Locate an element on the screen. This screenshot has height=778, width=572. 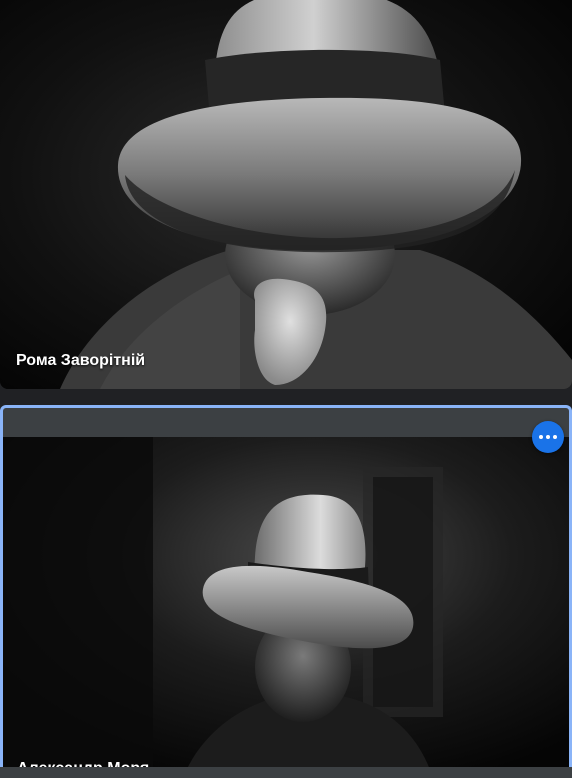
more-options-button is located at coordinates (548, 437).